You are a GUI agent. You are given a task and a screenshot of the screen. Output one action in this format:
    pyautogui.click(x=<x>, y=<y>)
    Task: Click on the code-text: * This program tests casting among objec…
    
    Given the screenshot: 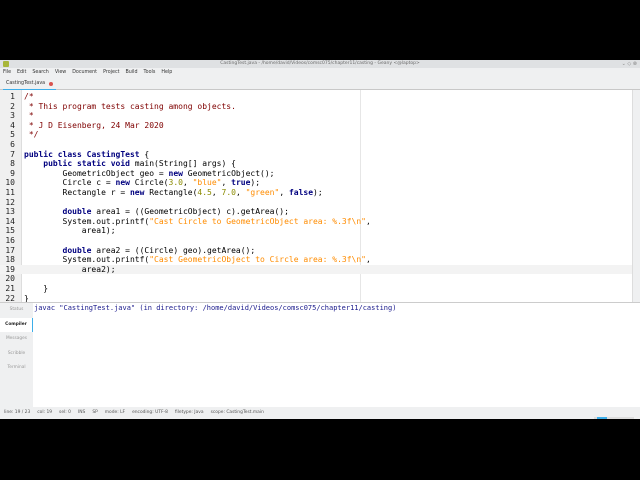 What is the action you would take?
    pyautogui.click(x=130, y=107)
    